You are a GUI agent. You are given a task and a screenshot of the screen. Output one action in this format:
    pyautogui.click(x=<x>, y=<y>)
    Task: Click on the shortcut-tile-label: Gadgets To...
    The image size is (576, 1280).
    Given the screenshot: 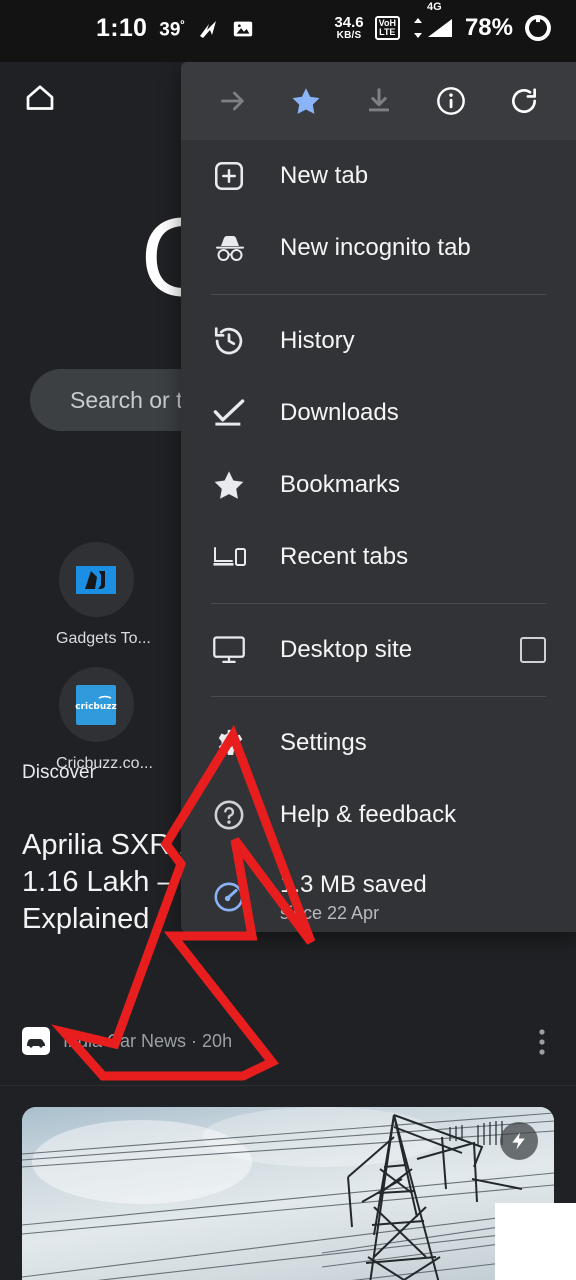 What is the action you would take?
    pyautogui.click(x=103, y=638)
    